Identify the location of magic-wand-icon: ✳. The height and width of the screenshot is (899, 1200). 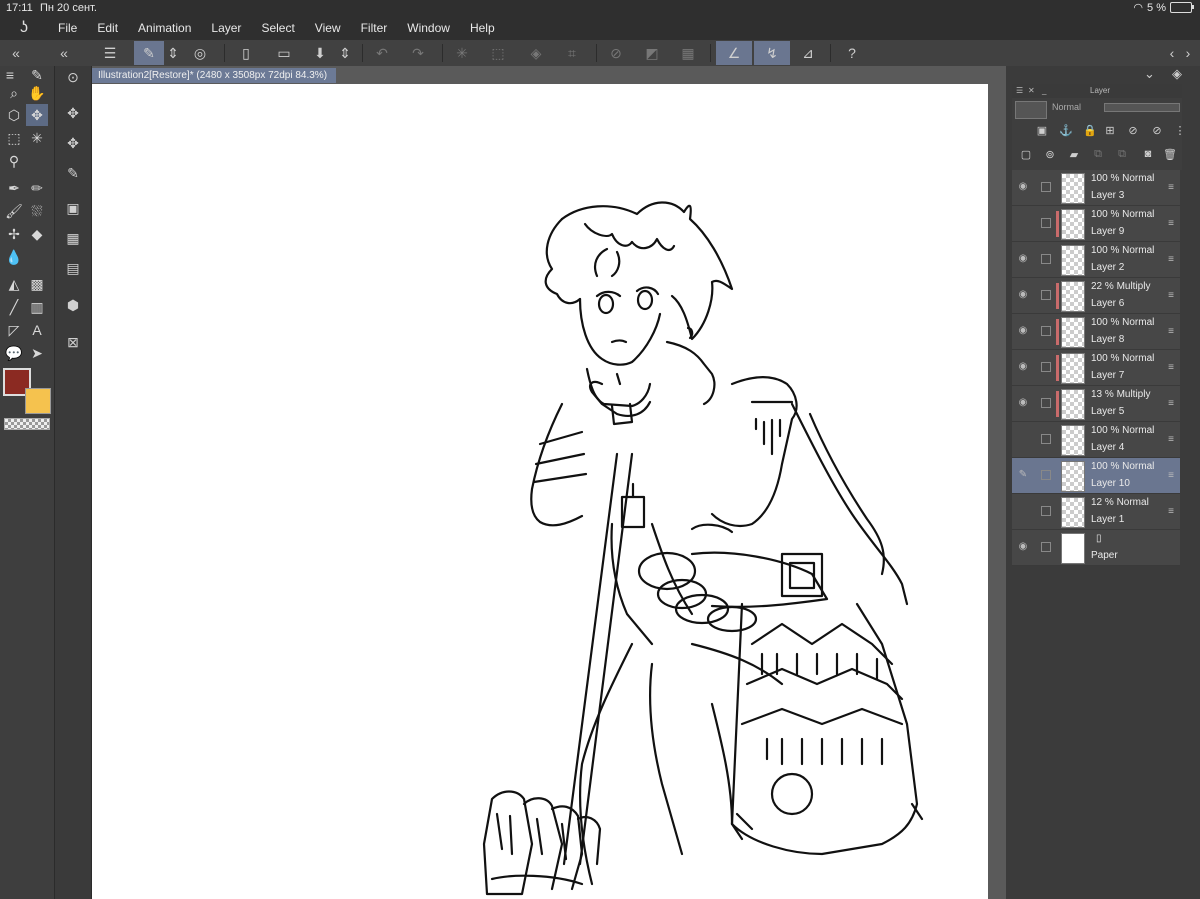
(37, 138).